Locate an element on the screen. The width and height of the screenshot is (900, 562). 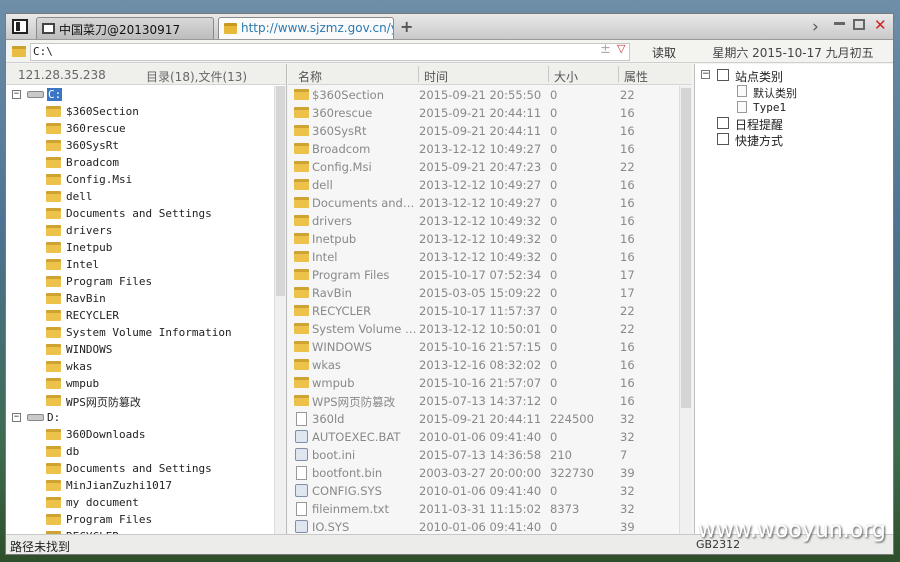
tree-folder: dell is located at coordinates (140, 196).